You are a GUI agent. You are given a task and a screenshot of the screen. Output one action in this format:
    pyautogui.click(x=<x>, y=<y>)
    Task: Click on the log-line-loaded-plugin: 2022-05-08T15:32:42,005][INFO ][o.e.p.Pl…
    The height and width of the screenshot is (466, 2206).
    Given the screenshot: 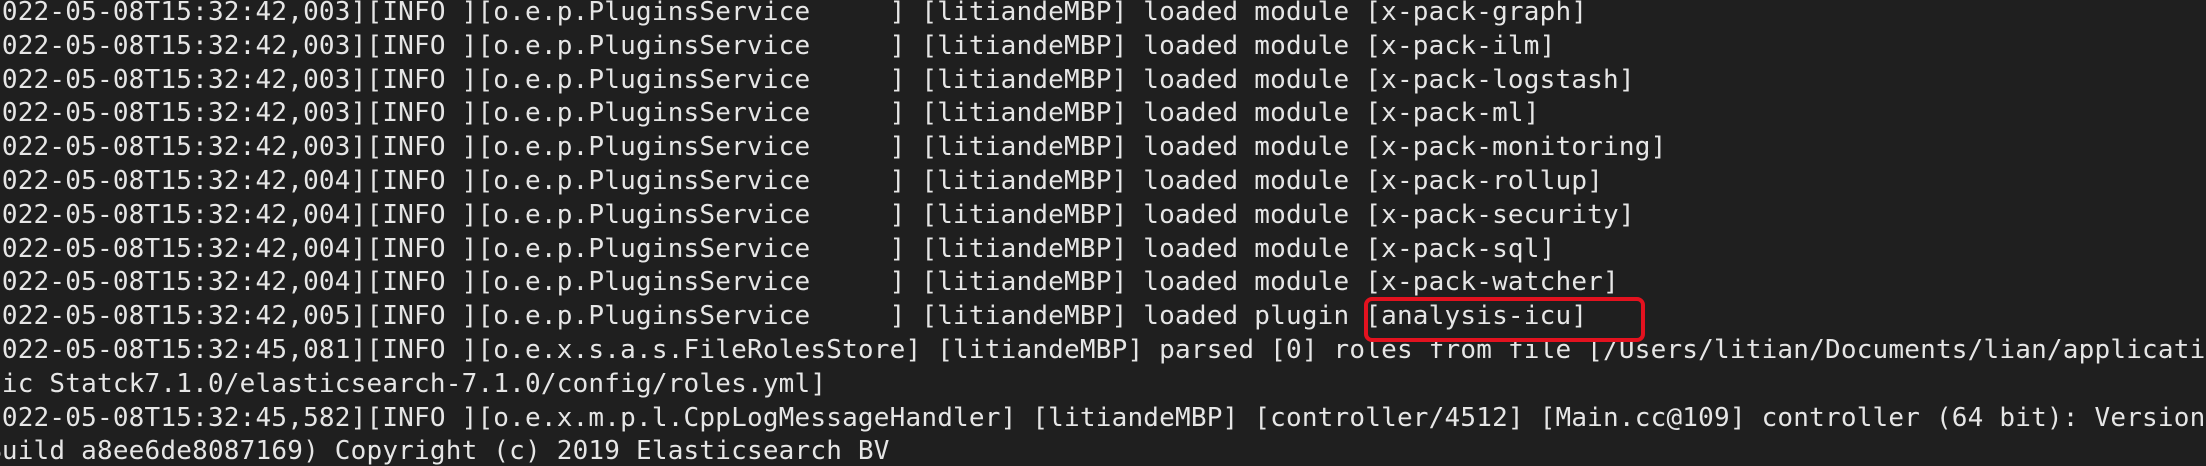 What is the action you would take?
    pyautogui.click(x=794, y=316)
    